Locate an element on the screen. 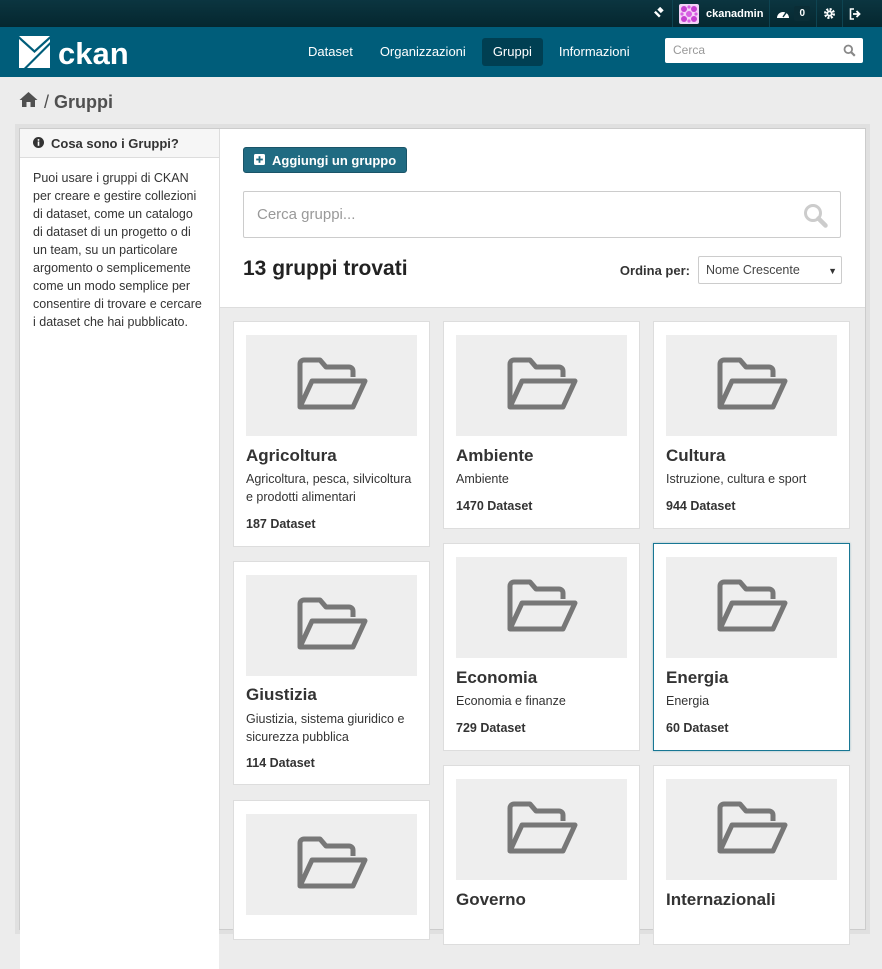  avatar is located at coordinates (688, 13).